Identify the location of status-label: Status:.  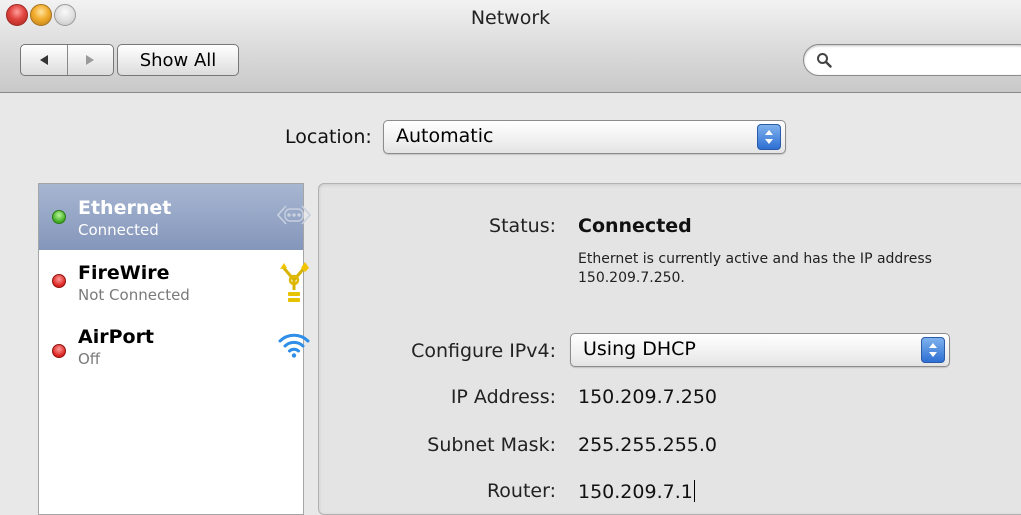
(522, 226).